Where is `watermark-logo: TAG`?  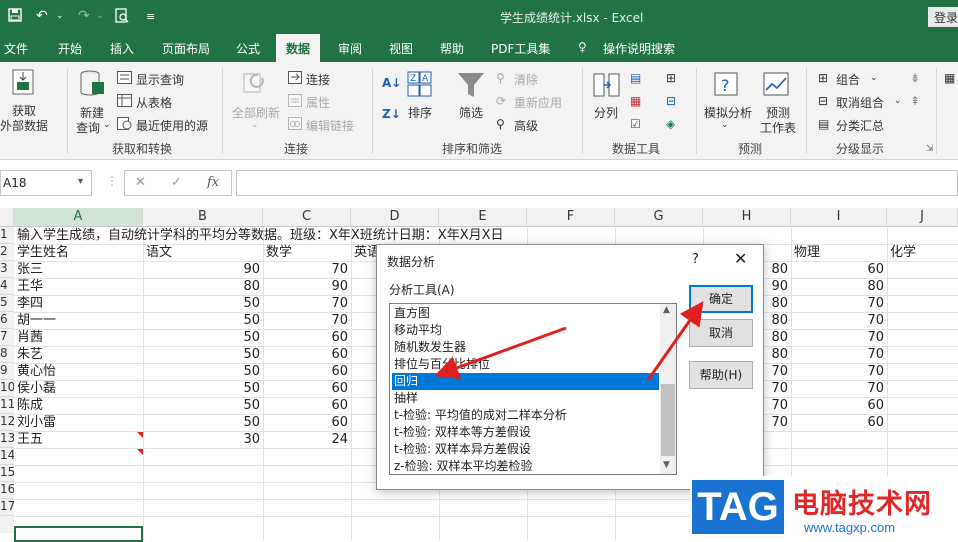 watermark-logo: TAG is located at coordinates (738, 507).